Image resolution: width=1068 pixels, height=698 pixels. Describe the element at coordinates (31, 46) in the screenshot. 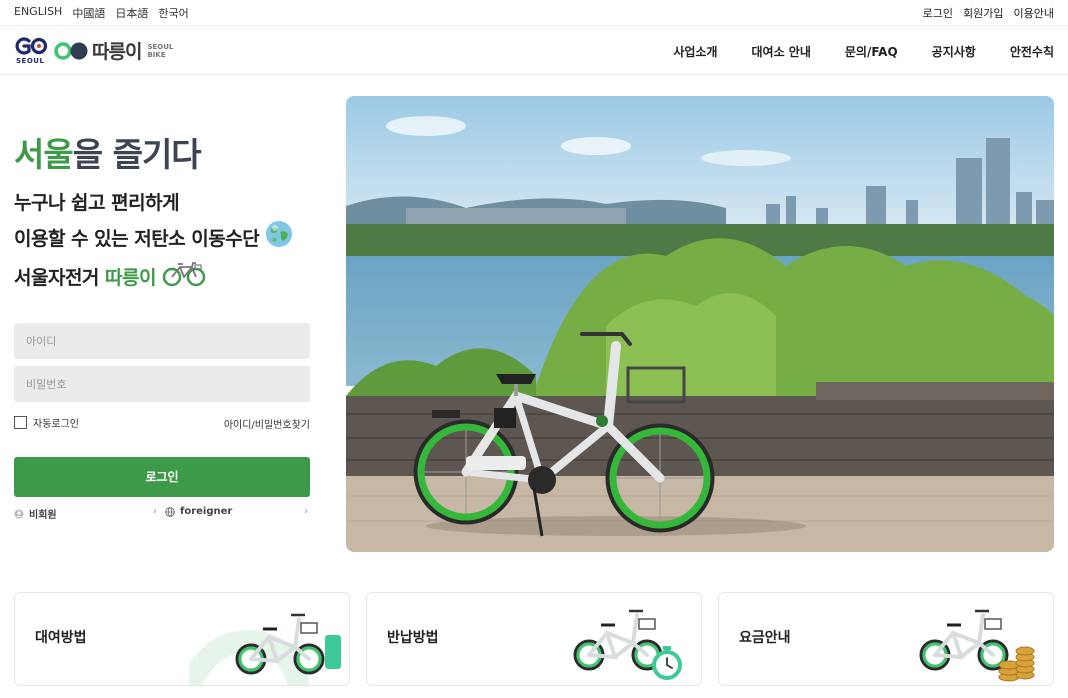

I see `seoul-go-logo-icon` at that location.